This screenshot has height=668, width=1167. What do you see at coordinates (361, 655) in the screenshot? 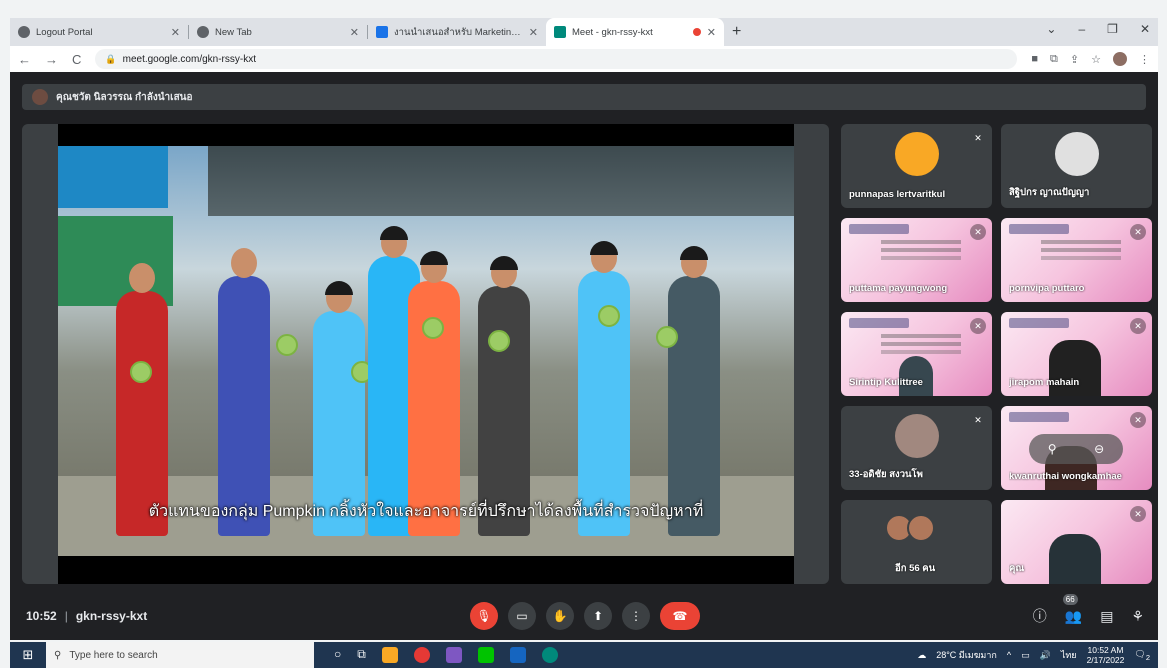
I see `task-view-icon: ⧉` at bounding box center [361, 655].